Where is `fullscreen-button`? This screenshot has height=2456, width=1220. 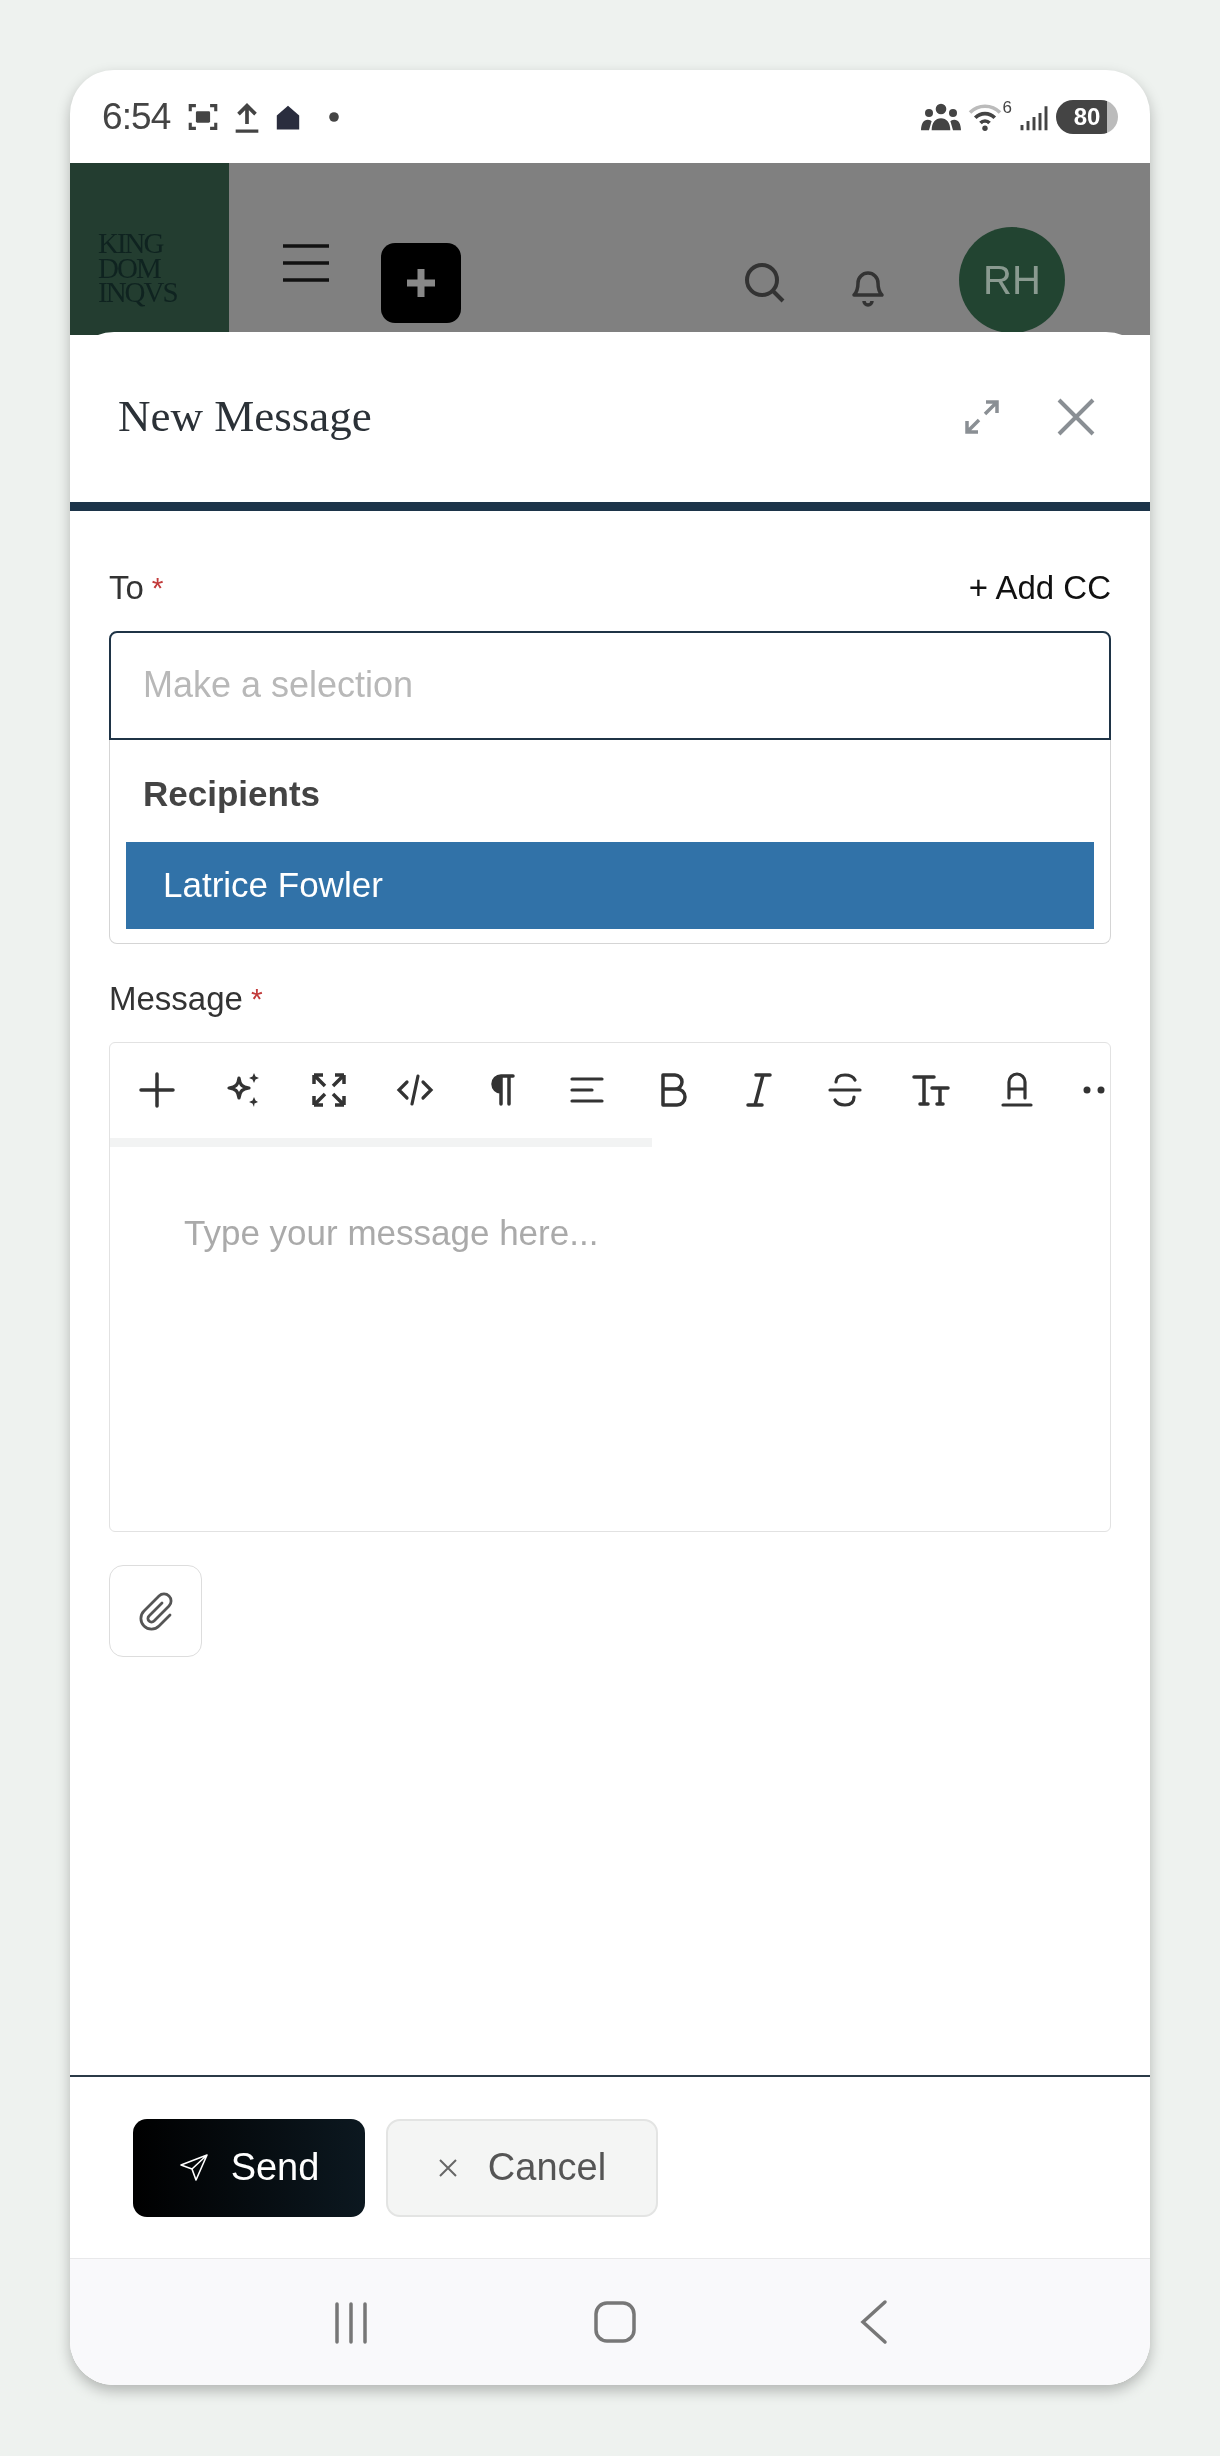 fullscreen-button is located at coordinates (329, 1090).